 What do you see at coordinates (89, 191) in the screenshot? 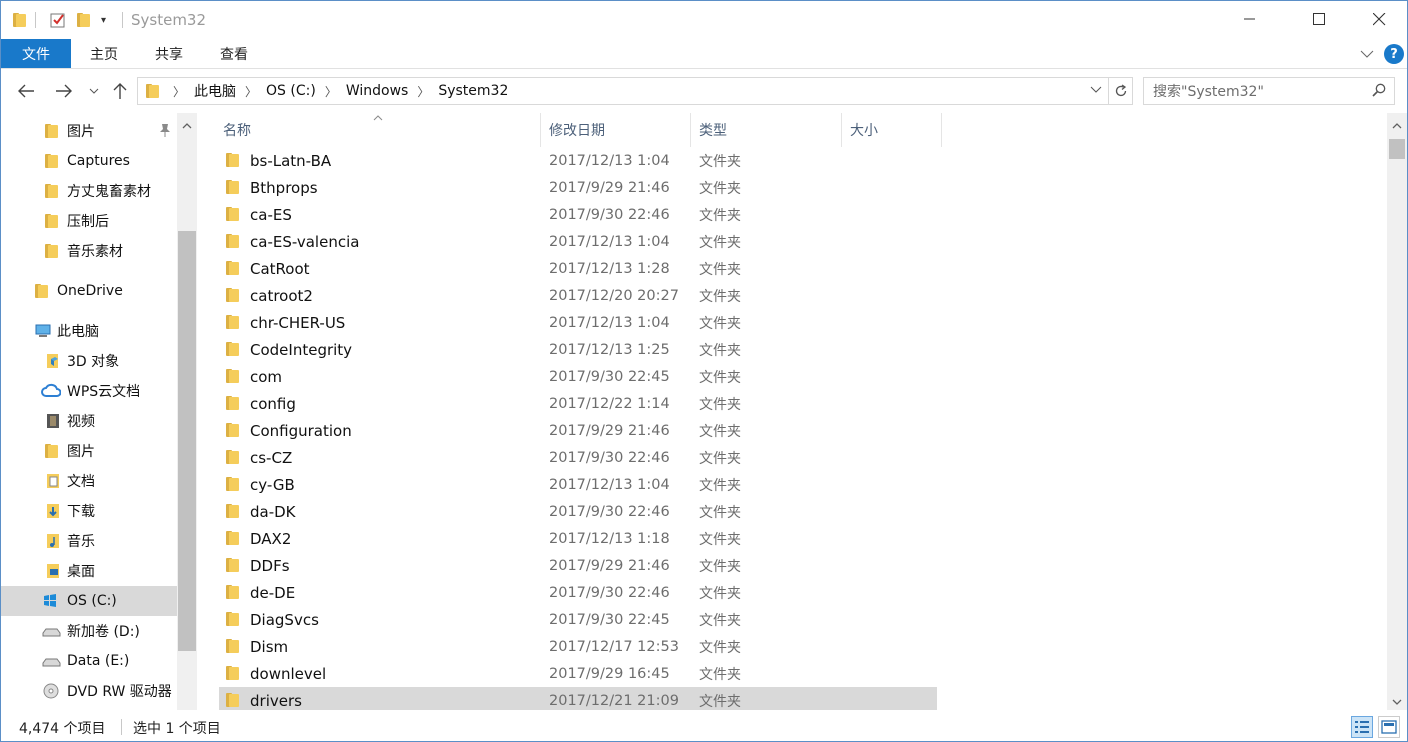
I see `nav-item-fangzhang: 方丈鬼畜素材` at bounding box center [89, 191].